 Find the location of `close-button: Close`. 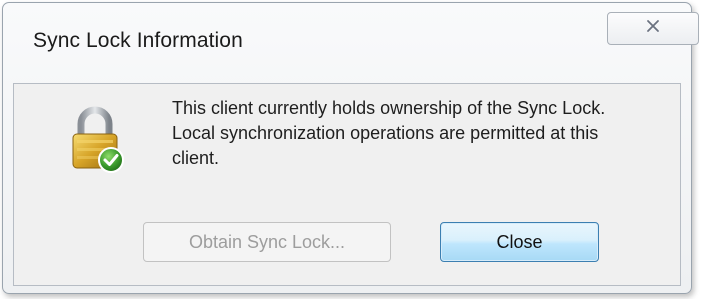

close-button: Close is located at coordinates (519, 242).